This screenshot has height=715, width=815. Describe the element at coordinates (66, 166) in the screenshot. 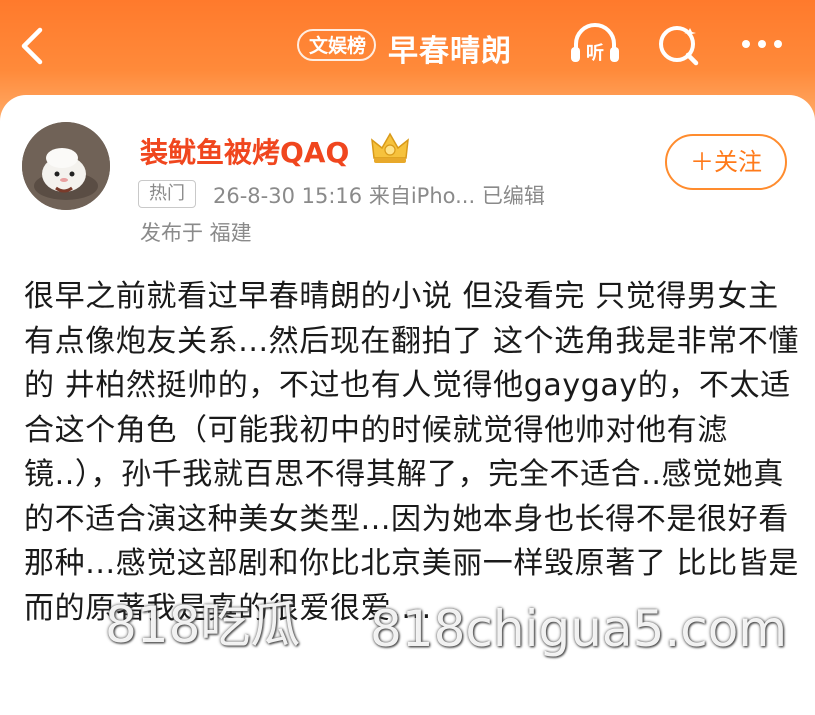

I see `avatar` at that location.